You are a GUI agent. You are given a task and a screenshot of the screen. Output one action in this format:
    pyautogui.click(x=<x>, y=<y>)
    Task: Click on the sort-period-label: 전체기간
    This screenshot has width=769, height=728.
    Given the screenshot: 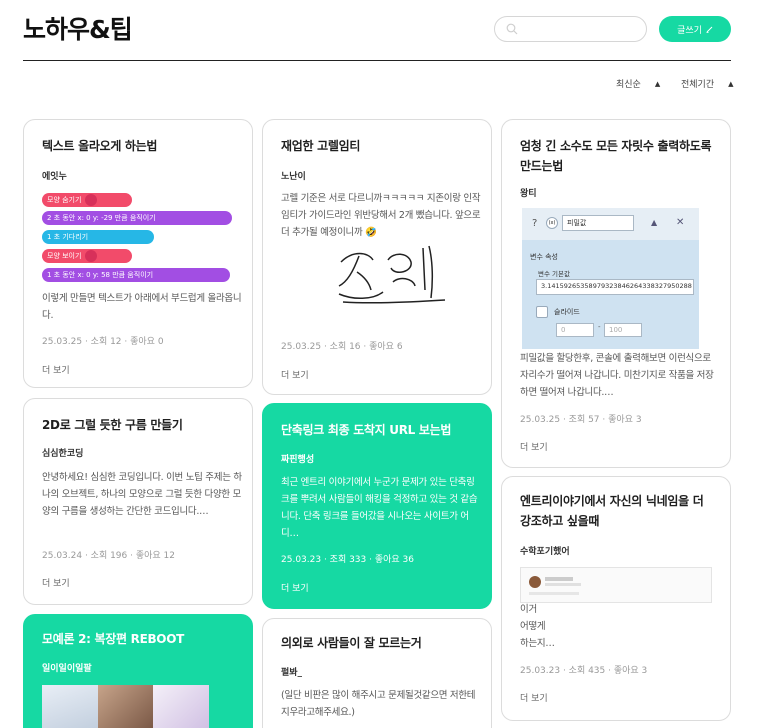 What is the action you would take?
    pyautogui.click(x=698, y=85)
    